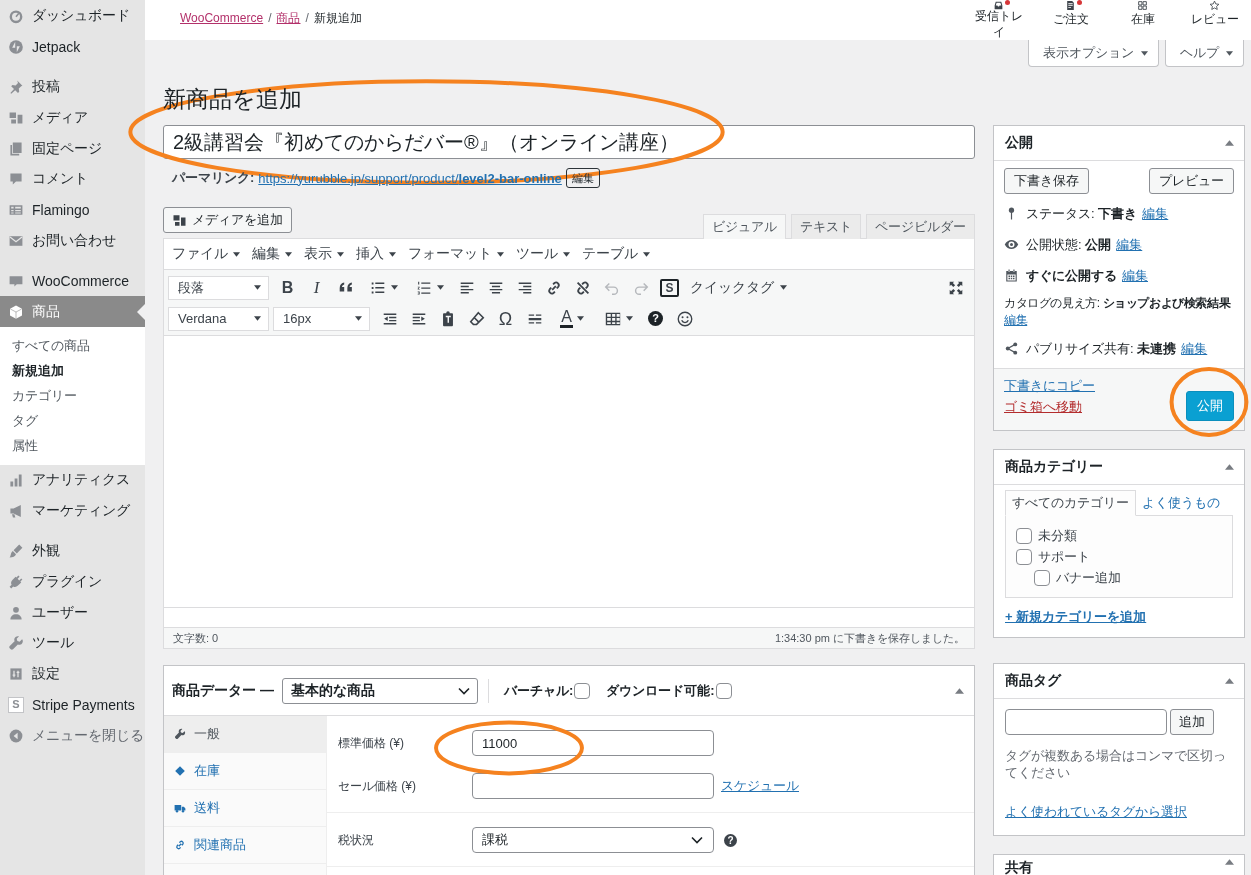  What do you see at coordinates (1093, 53) in the screenshot?
I see `screen-tab-button: 表示オプション` at bounding box center [1093, 53].